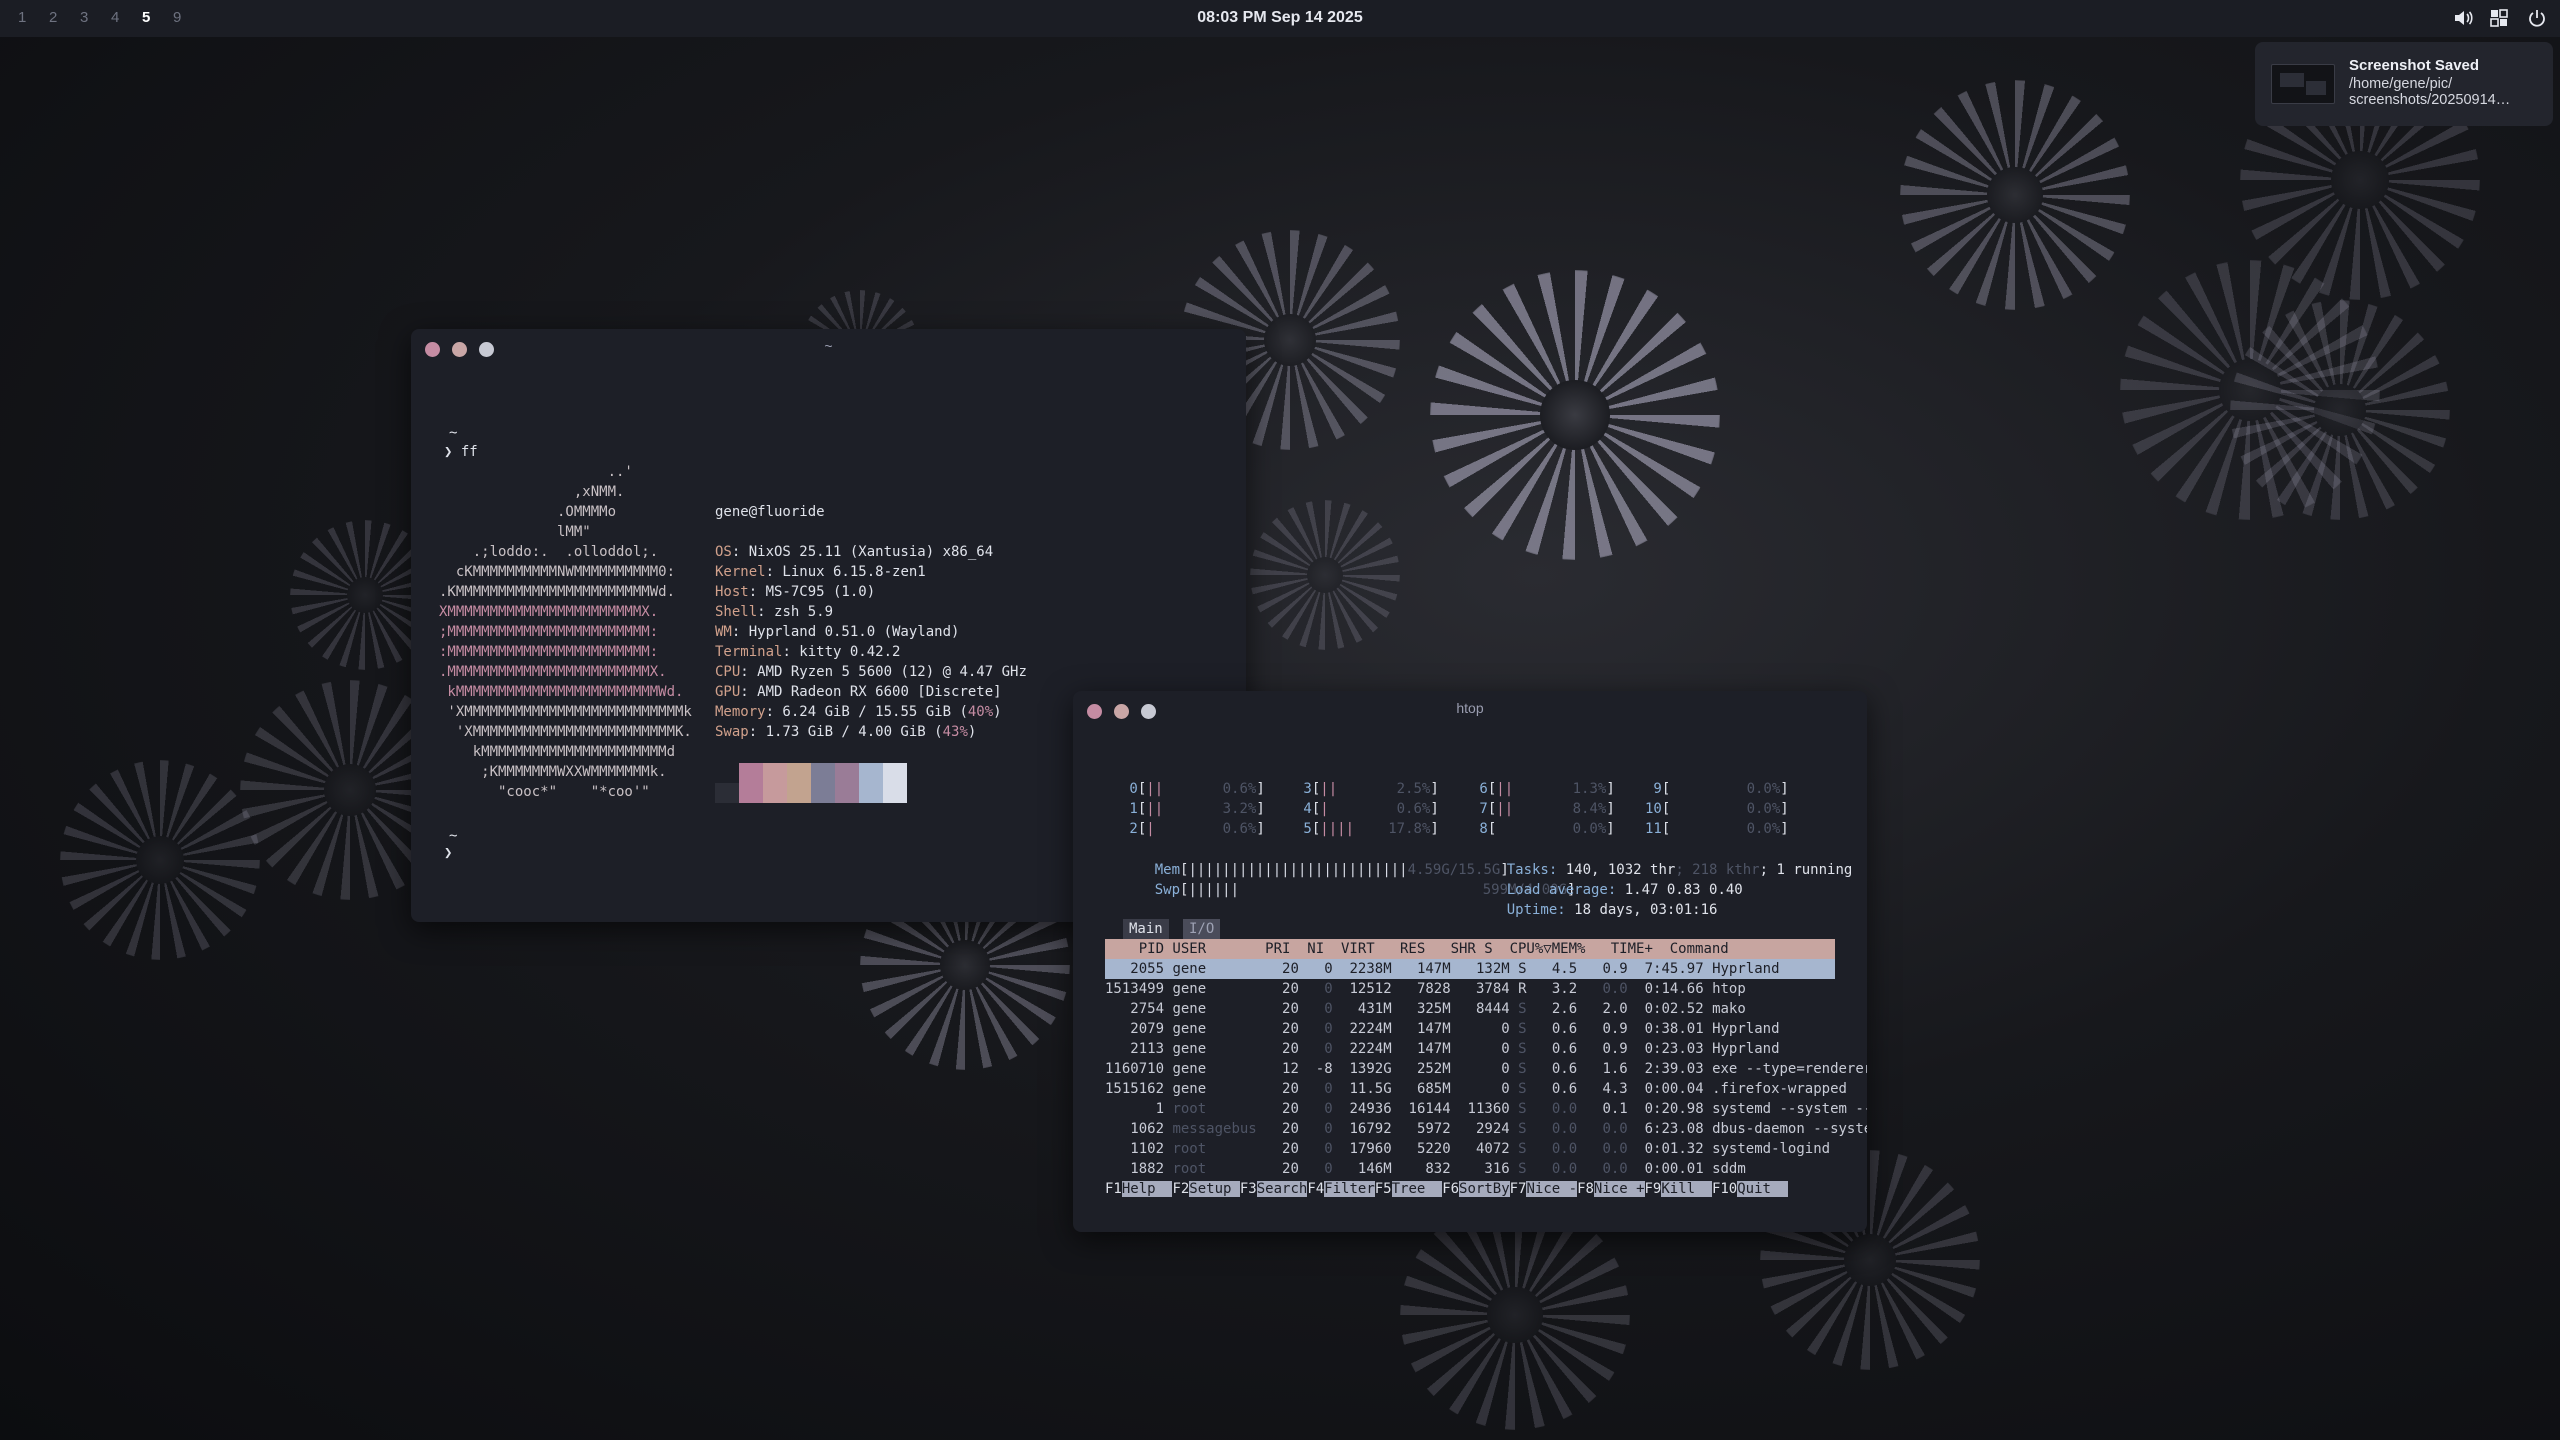 Image resolution: width=2560 pixels, height=1440 pixels. Describe the element at coordinates (1670, 1089) in the screenshot. I see `cell: 0:00.04` at that location.